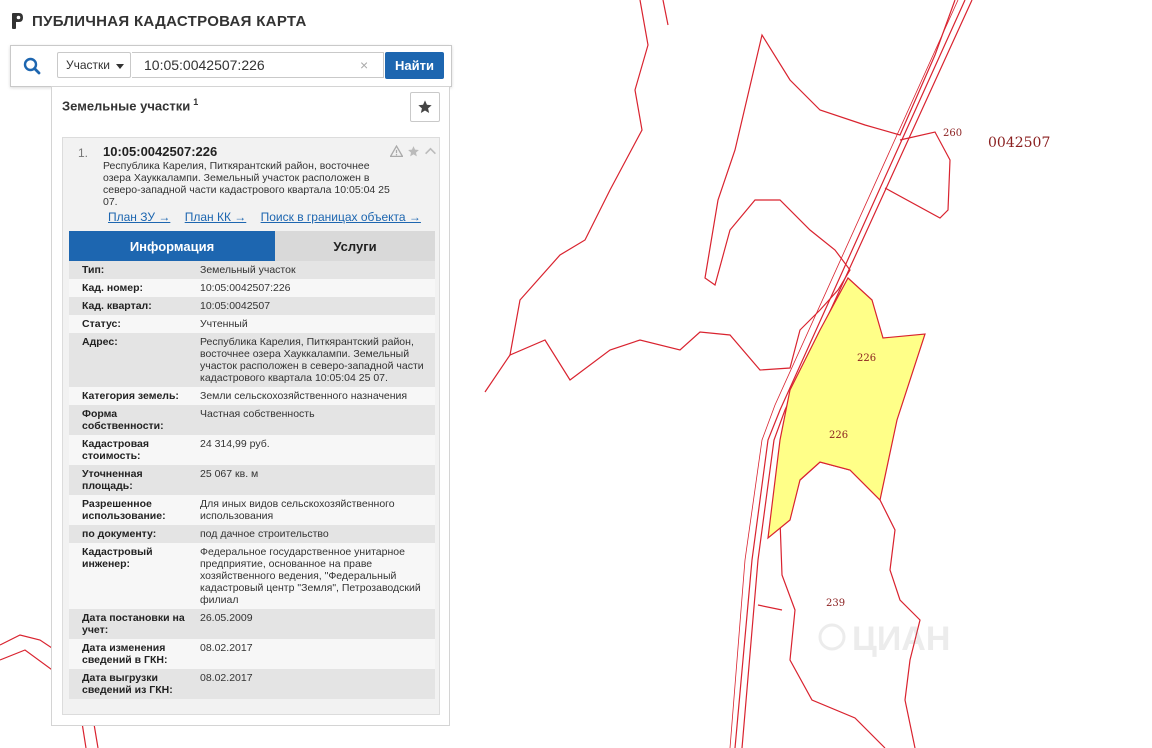 The height and width of the screenshot is (748, 1152). I want to click on link-search-in-bounds: Поиск в границах объекта →, so click(341, 217).